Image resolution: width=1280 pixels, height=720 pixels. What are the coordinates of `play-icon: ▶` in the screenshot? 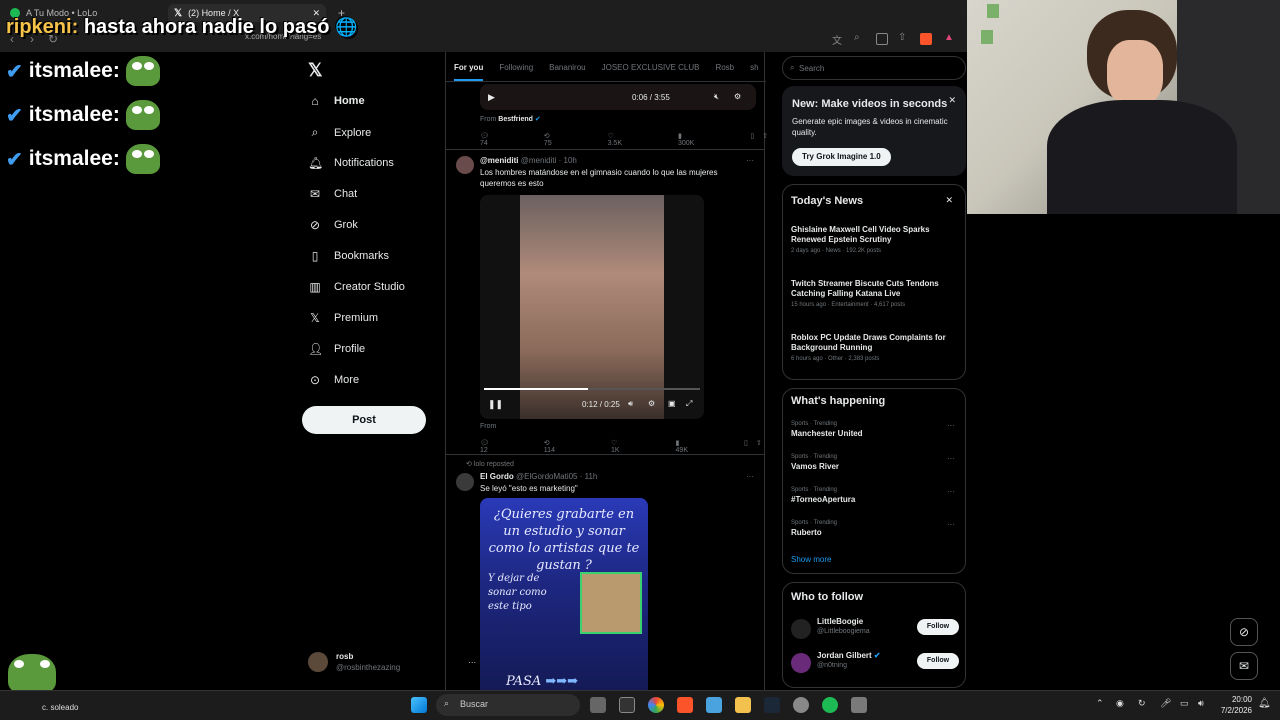 It's located at (491, 97).